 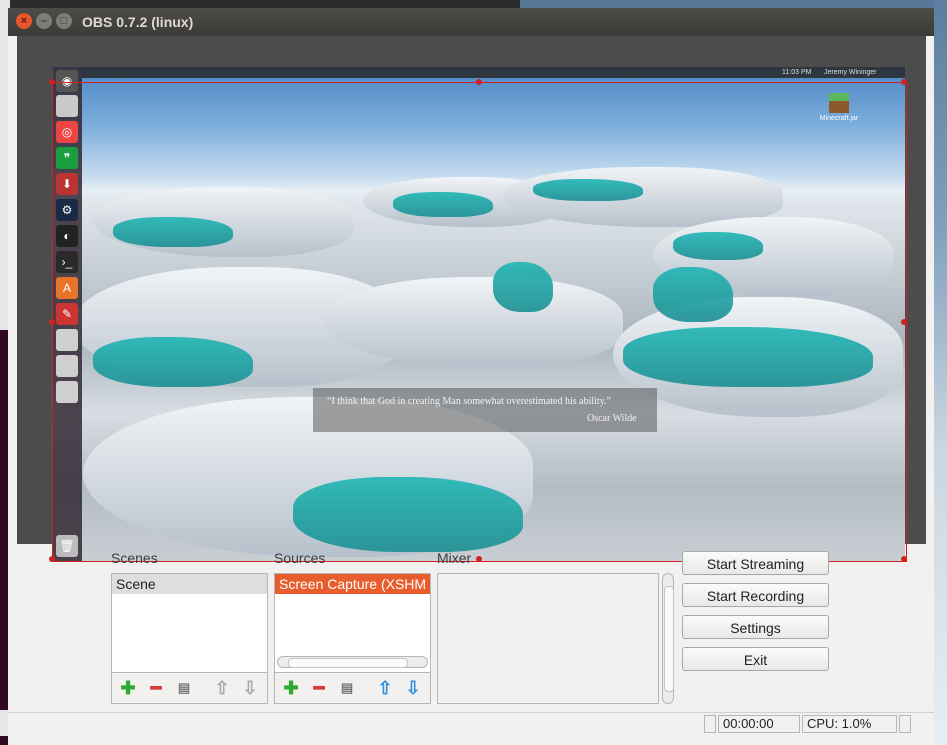 I want to click on mixer-label: Mixer, so click(x=454, y=558).